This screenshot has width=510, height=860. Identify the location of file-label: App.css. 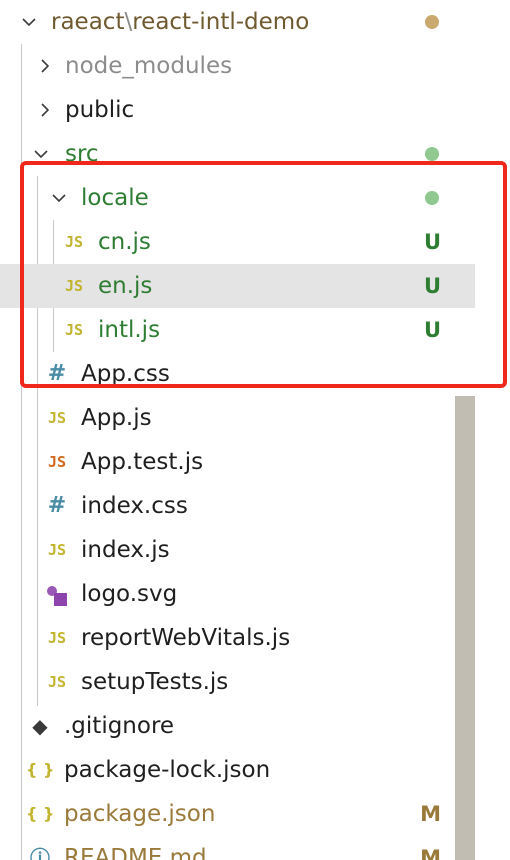
(125, 374).